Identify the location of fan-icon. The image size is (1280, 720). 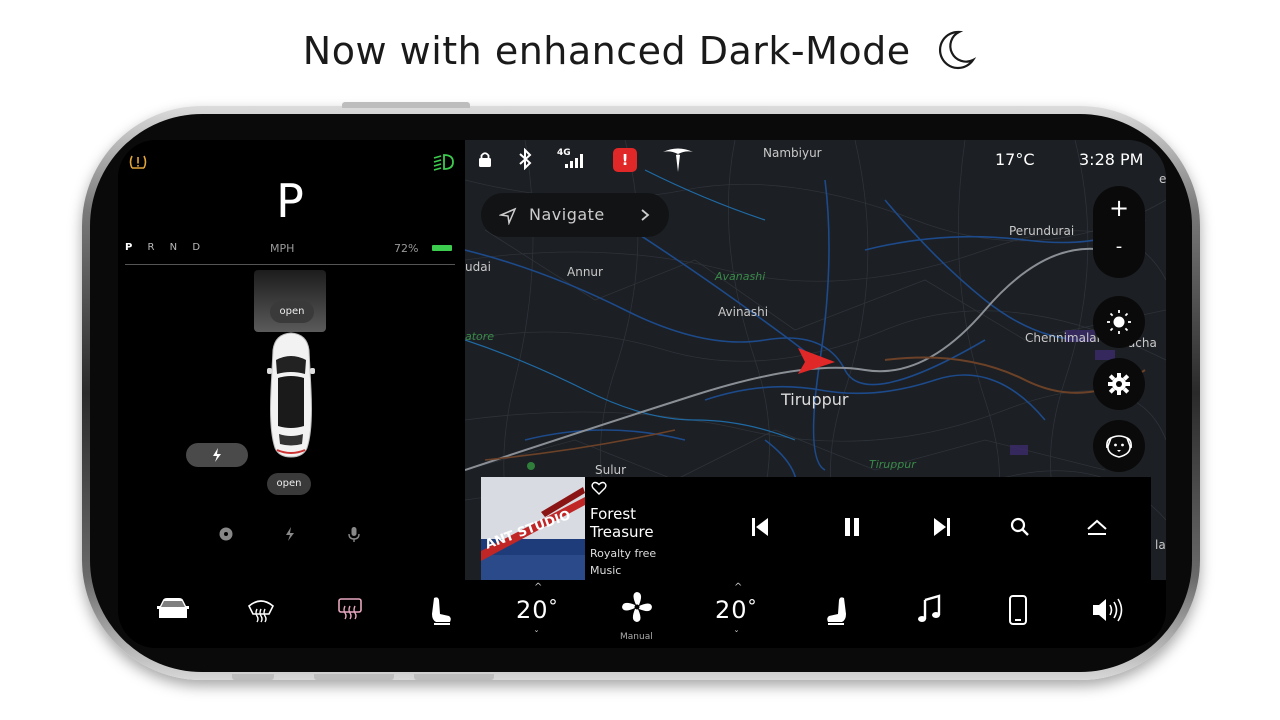
(637, 607).